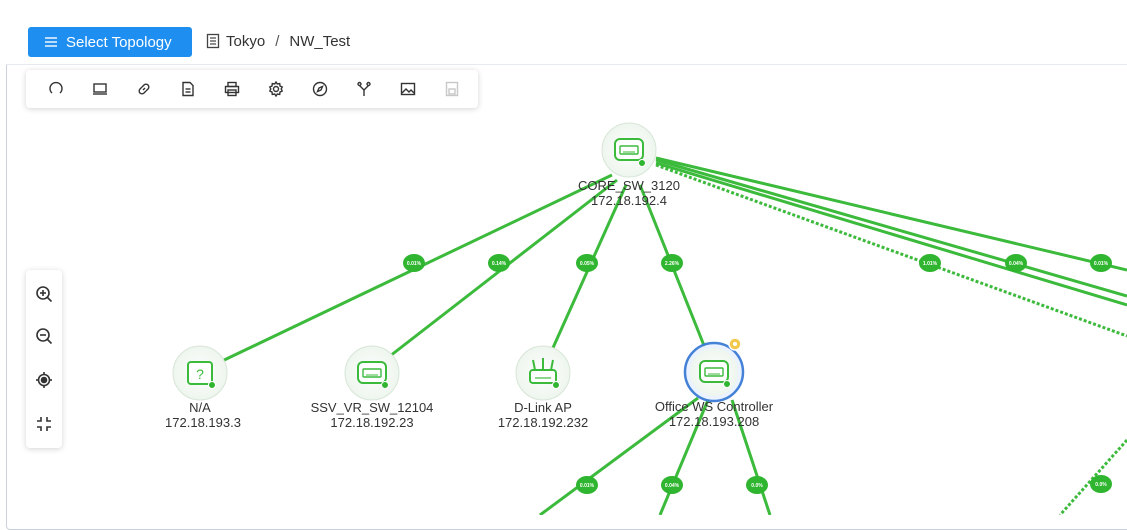  I want to click on badge-office-c2: 0.04%, so click(672, 485).